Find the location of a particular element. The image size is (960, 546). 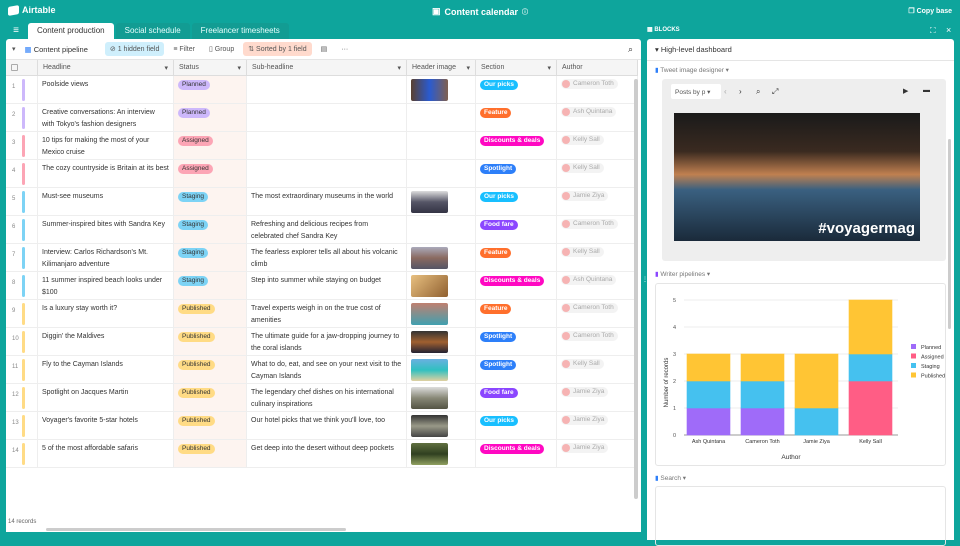

collapse-icon: ▾ is located at coordinates (14, 49).